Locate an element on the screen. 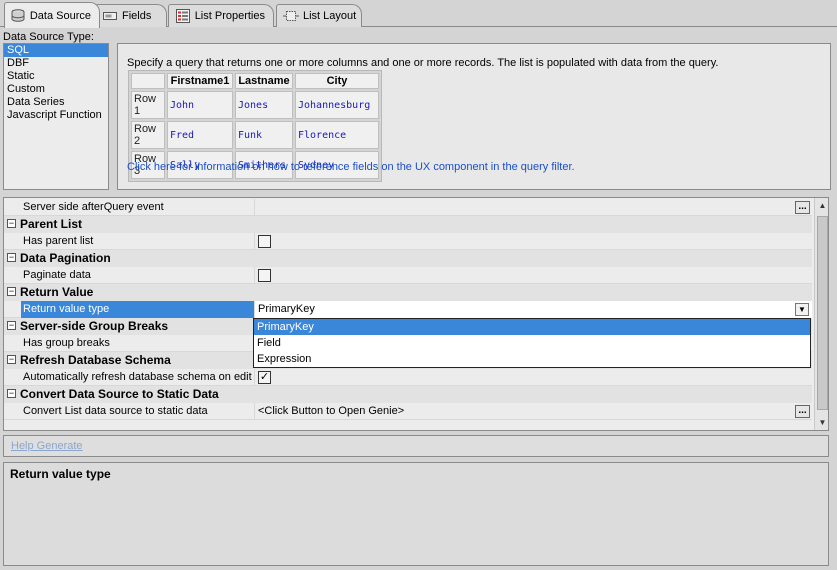 This screenshot has height=570, width=837. category-convert-to-static: − Convert Data Source to Static Data is located at coordinates (408, 394).